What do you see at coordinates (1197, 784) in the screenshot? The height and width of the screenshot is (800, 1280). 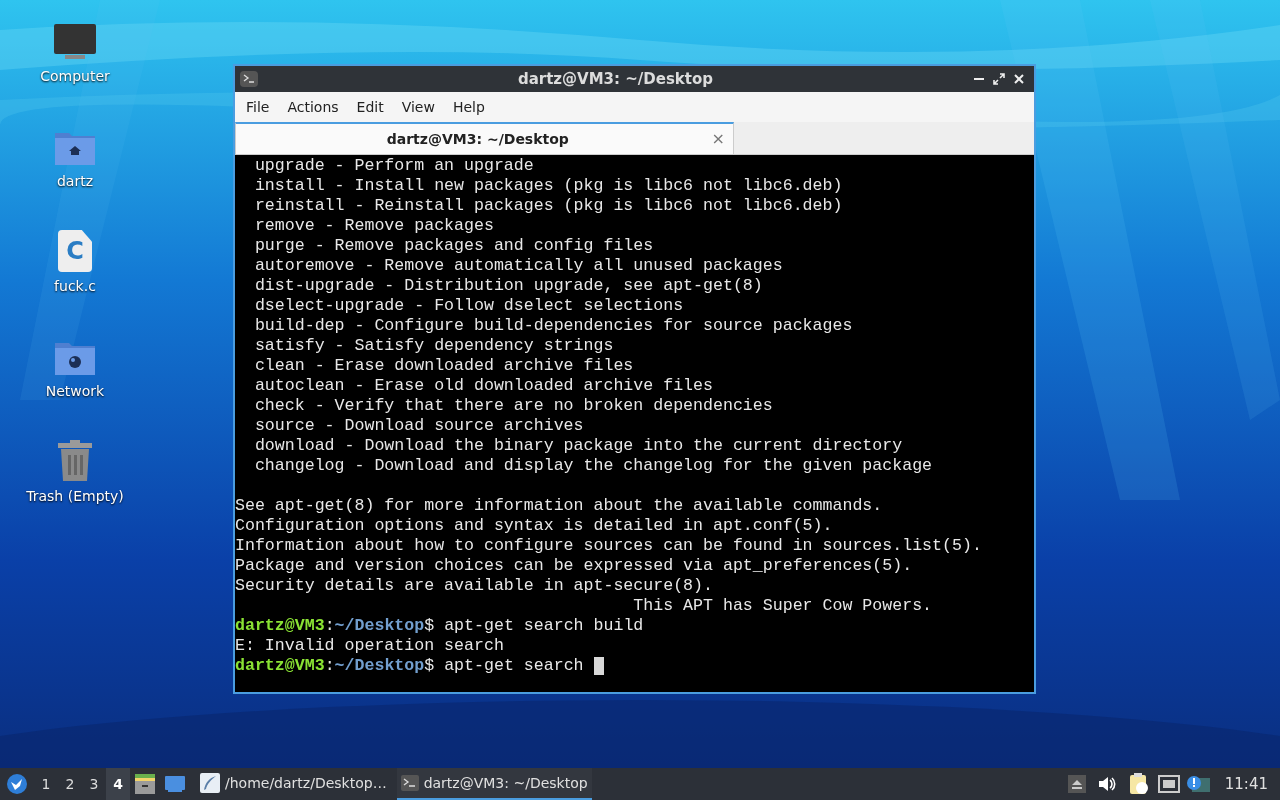 I see `alert-icon` at bounding box center [1197, 784].